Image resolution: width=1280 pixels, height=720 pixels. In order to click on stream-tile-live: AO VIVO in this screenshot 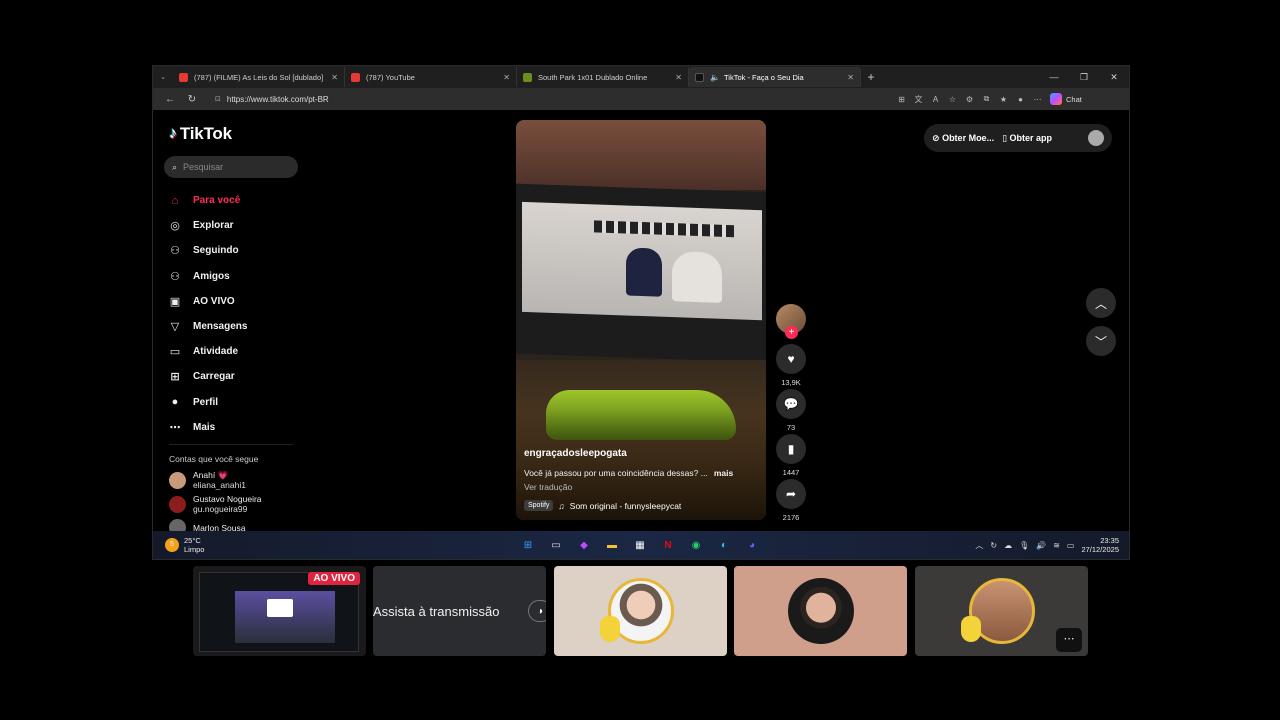, I will do `click(279, 611)`.